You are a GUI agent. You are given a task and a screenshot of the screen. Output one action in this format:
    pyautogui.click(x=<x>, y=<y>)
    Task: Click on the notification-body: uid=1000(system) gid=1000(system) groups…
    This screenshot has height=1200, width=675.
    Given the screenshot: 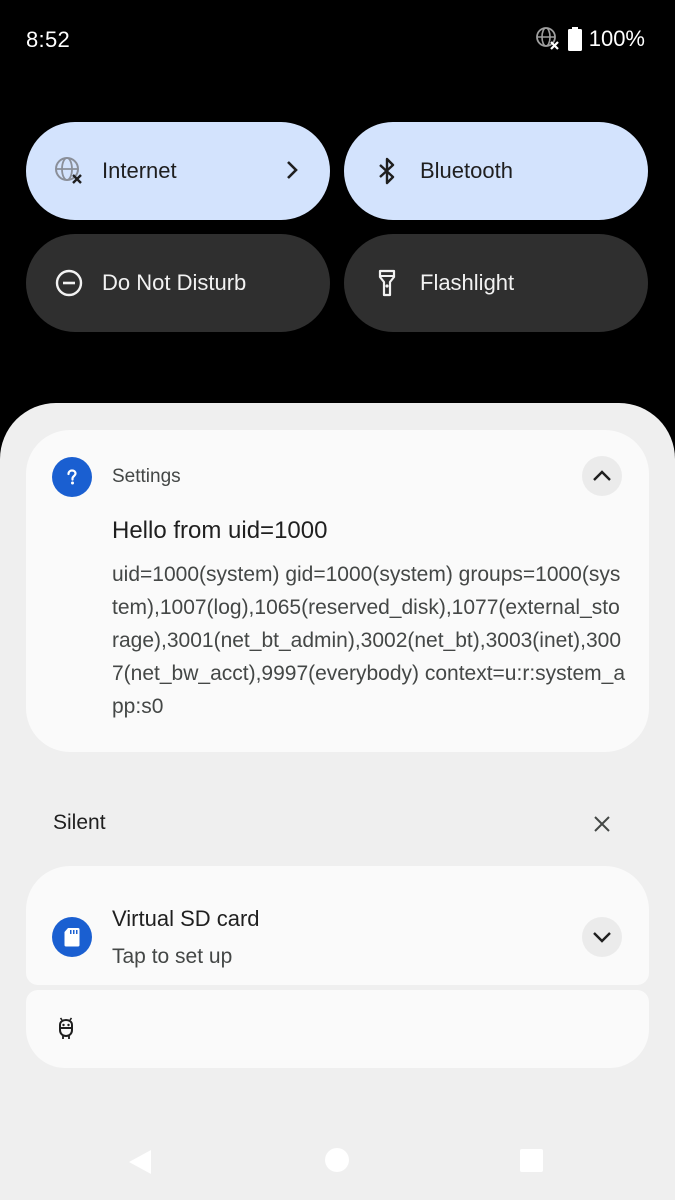 What is the action you would take?
    pyautogui.click(x=369, y=640)
    